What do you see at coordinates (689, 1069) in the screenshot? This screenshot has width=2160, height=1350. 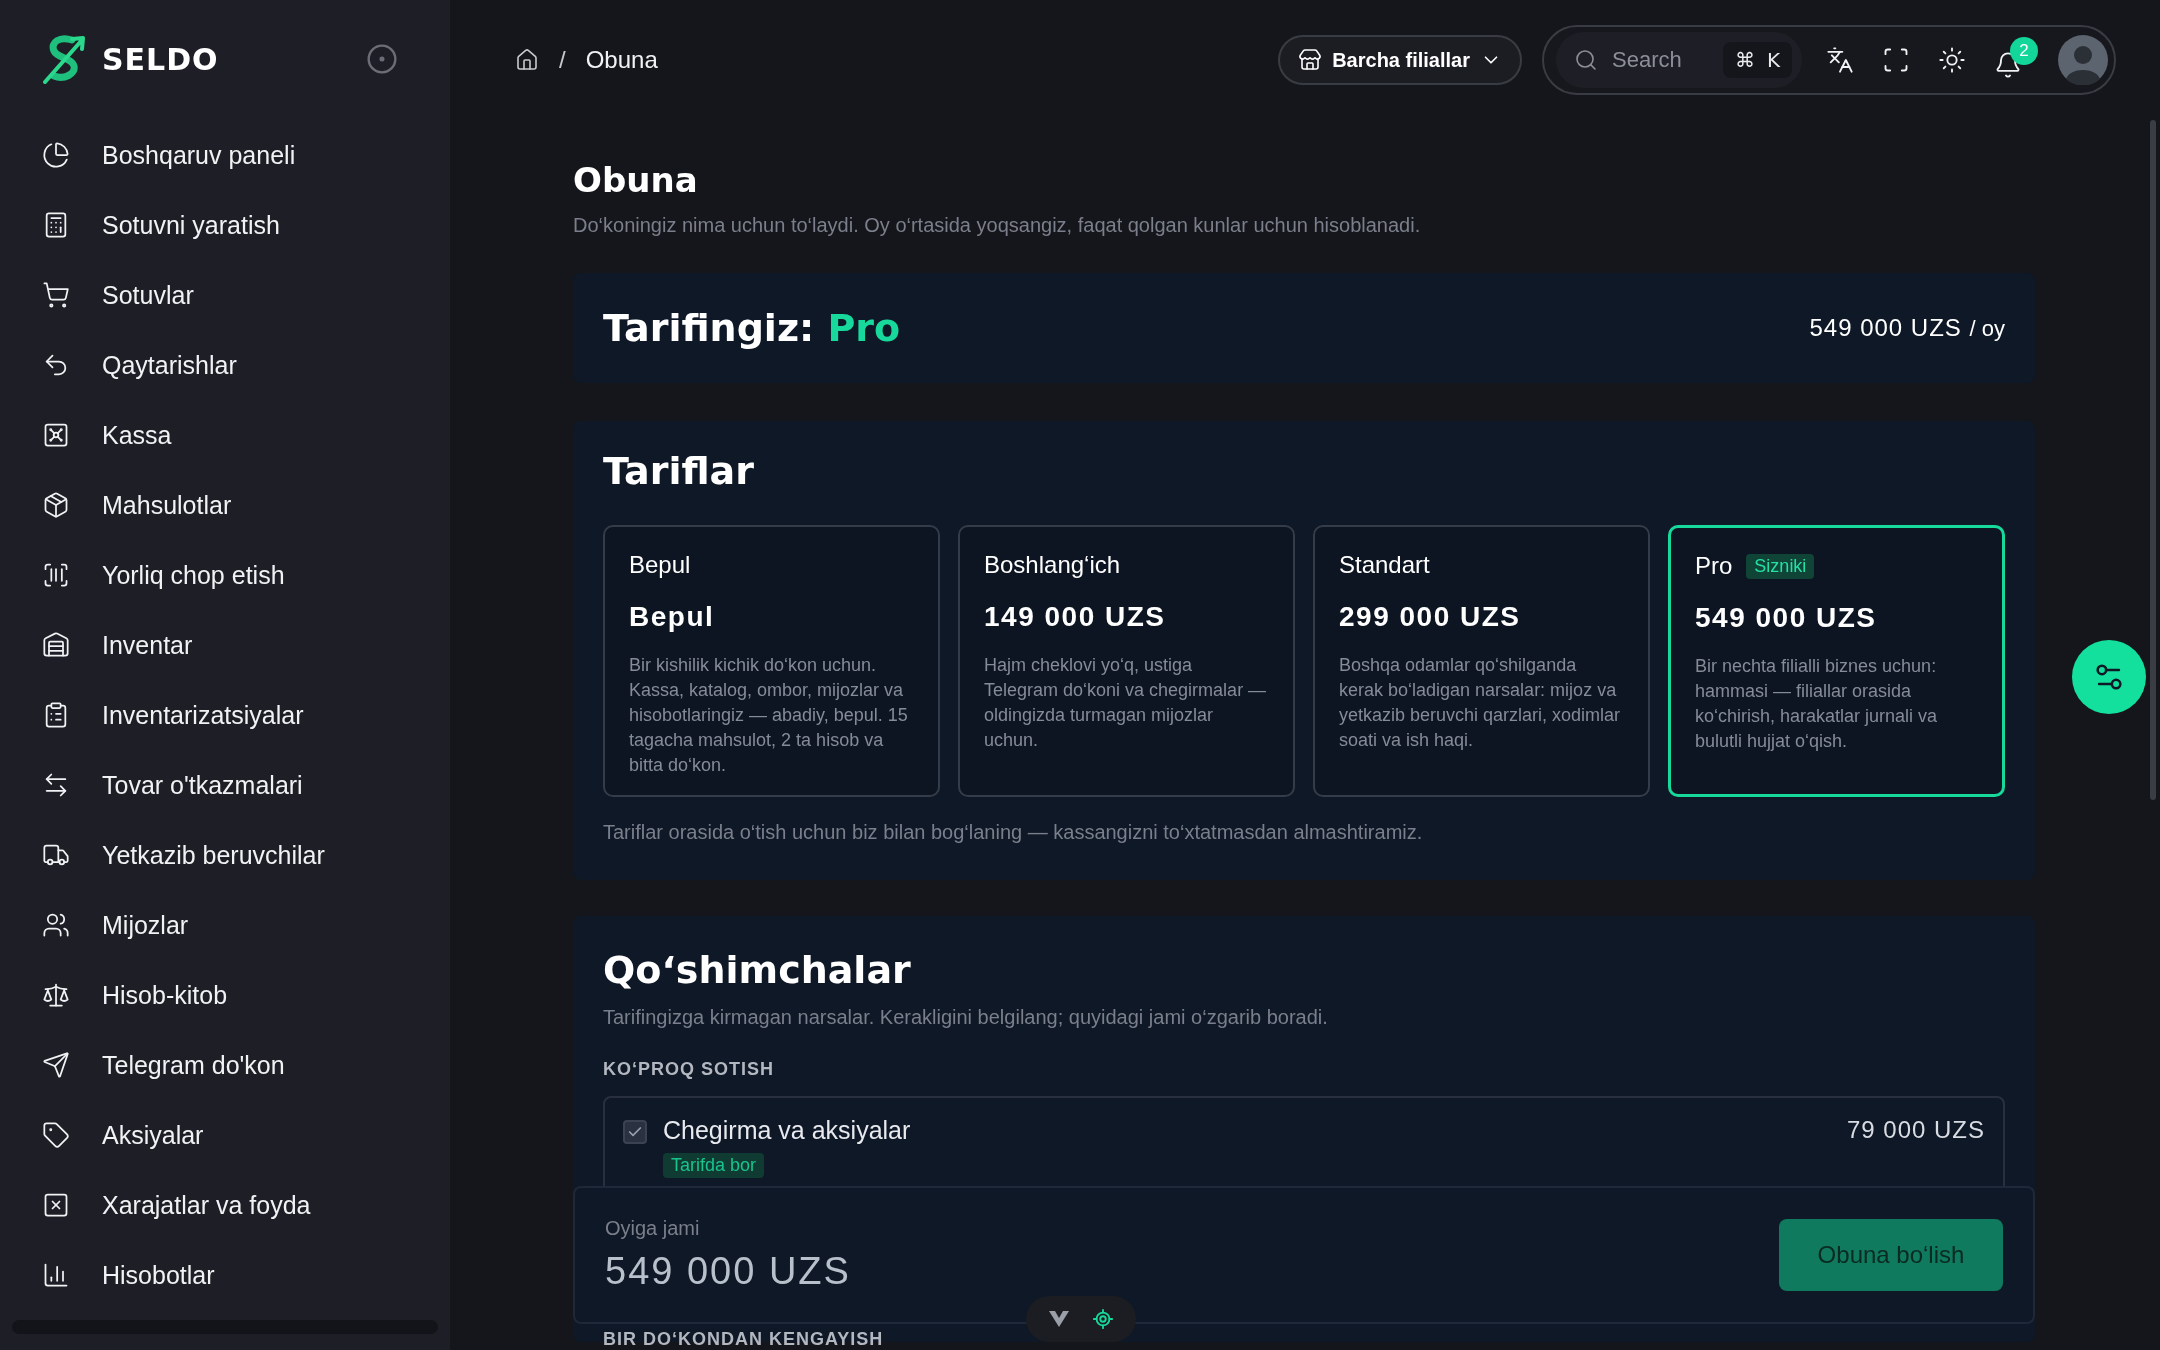 I see `group-heading: KO‘PROQ SOTISH` at bounding box center [689, 1069].